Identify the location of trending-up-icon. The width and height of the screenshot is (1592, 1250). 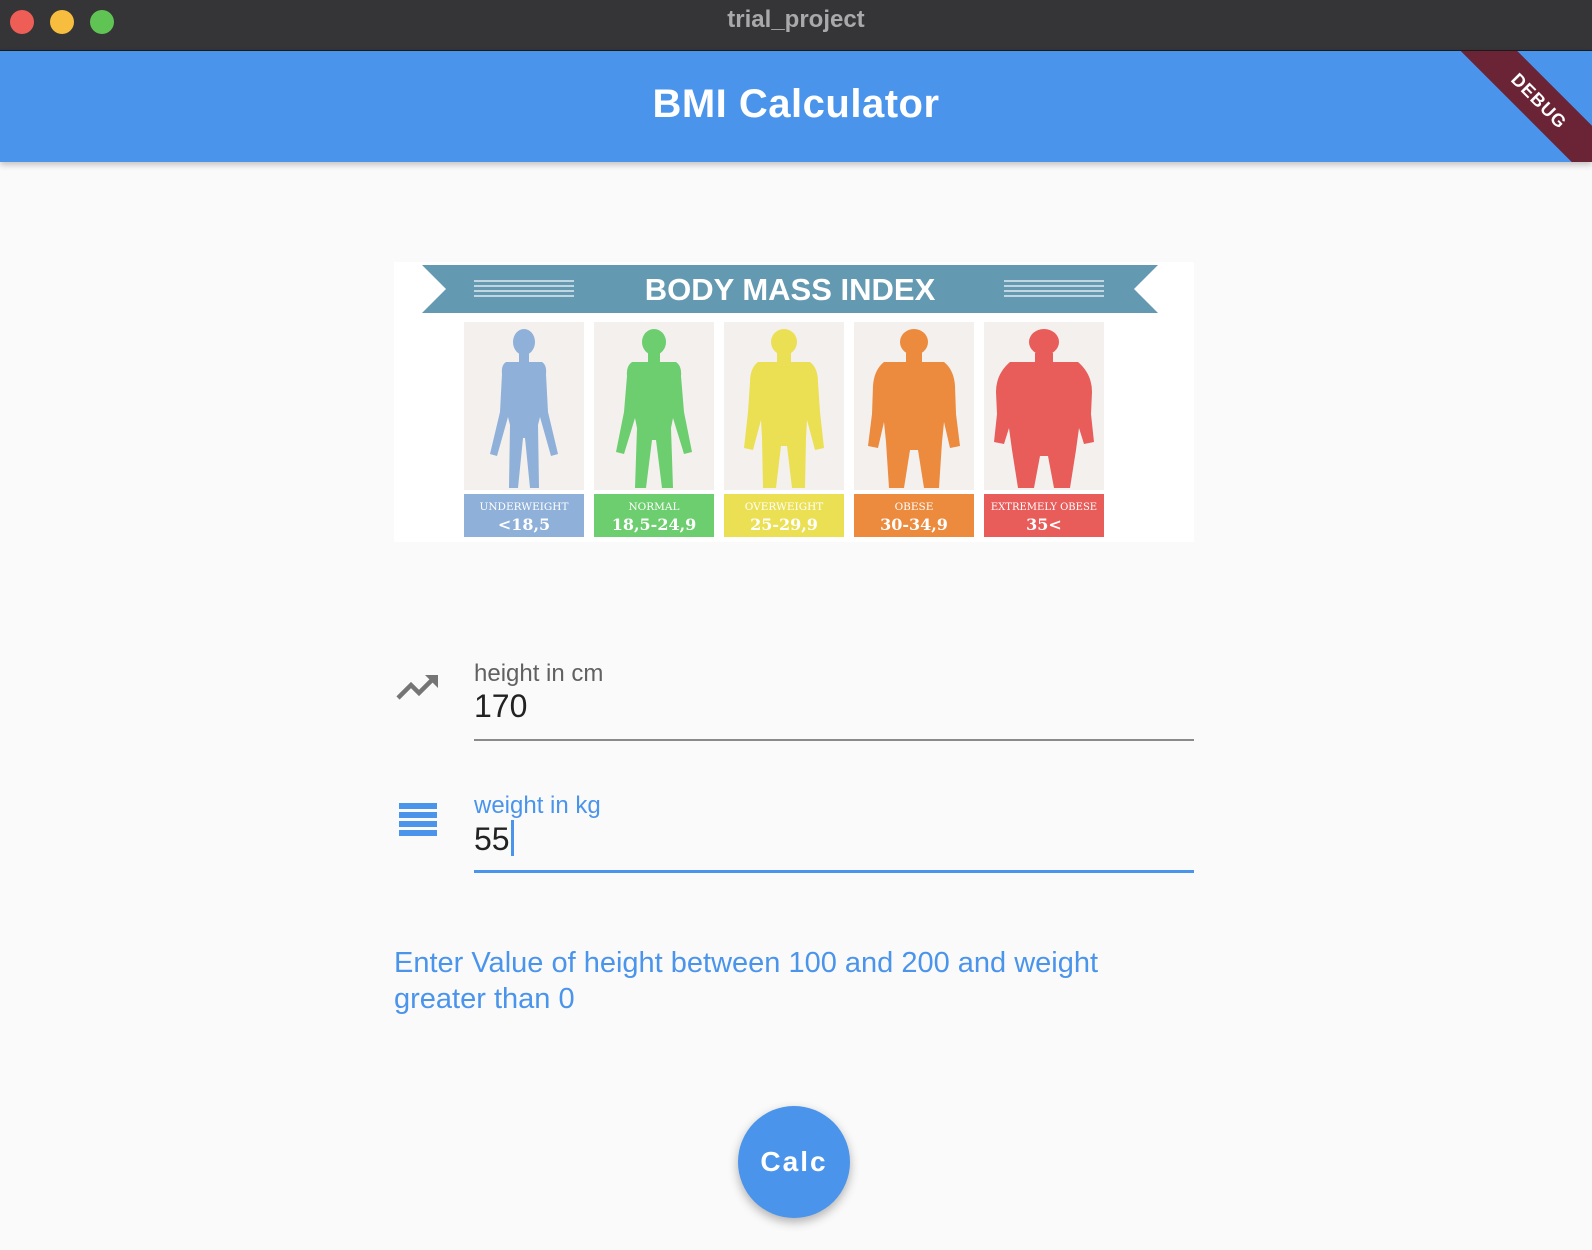
(418, 689).